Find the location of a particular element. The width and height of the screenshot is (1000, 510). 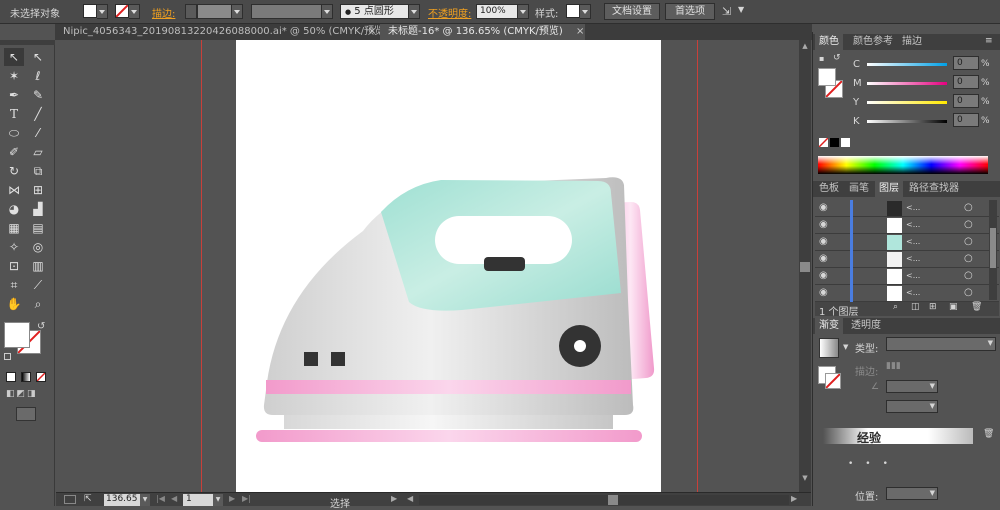

eyedropper-tool-icon: ✧ is located at coordinates (14, 247).